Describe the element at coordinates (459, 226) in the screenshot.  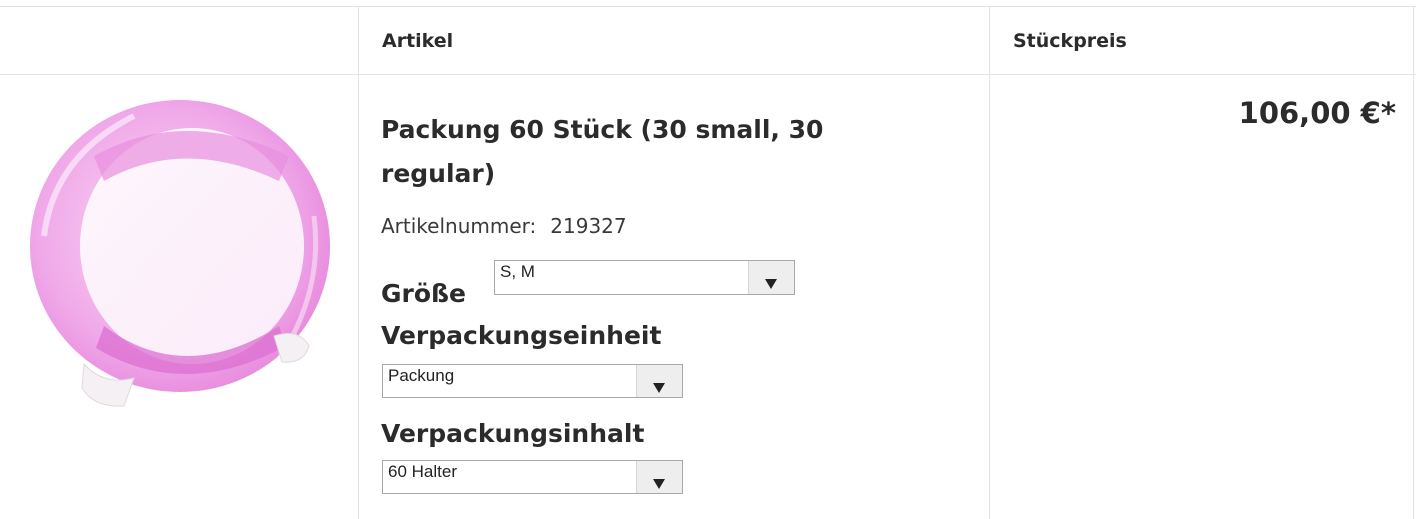
I see `article-number-label: Artikelnummer:` at that location.